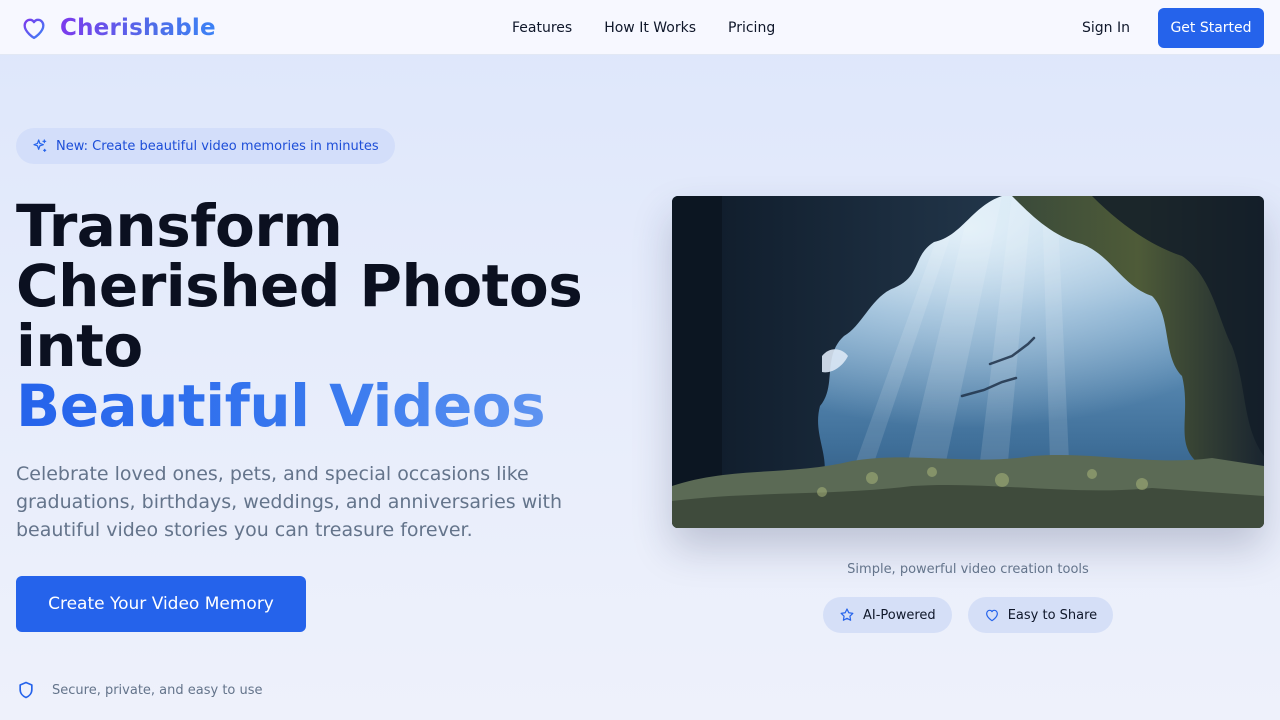 This screenshot has height=720, width=1280. I want to click on nav-how-it-works: How It Works, so click(650, 28).